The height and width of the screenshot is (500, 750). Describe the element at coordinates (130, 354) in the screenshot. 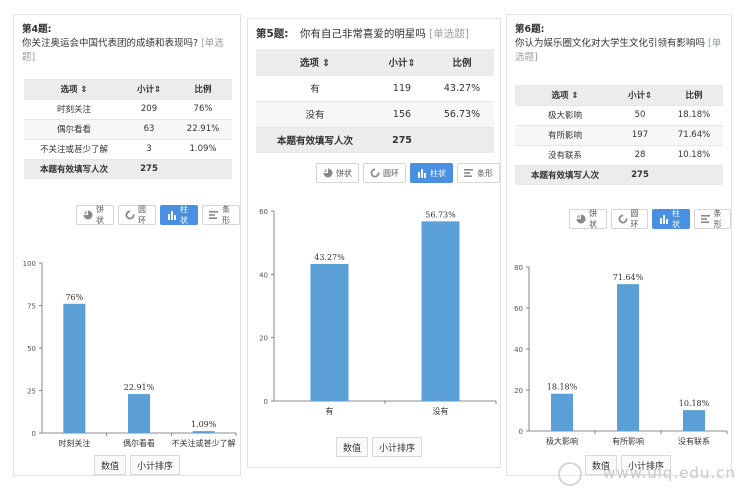

I see `bar-chart: 0 25 50 75 100 76% 时刻关注 22.91% 偶尔看看 1.09% 不关注或甚少了解` at that location.